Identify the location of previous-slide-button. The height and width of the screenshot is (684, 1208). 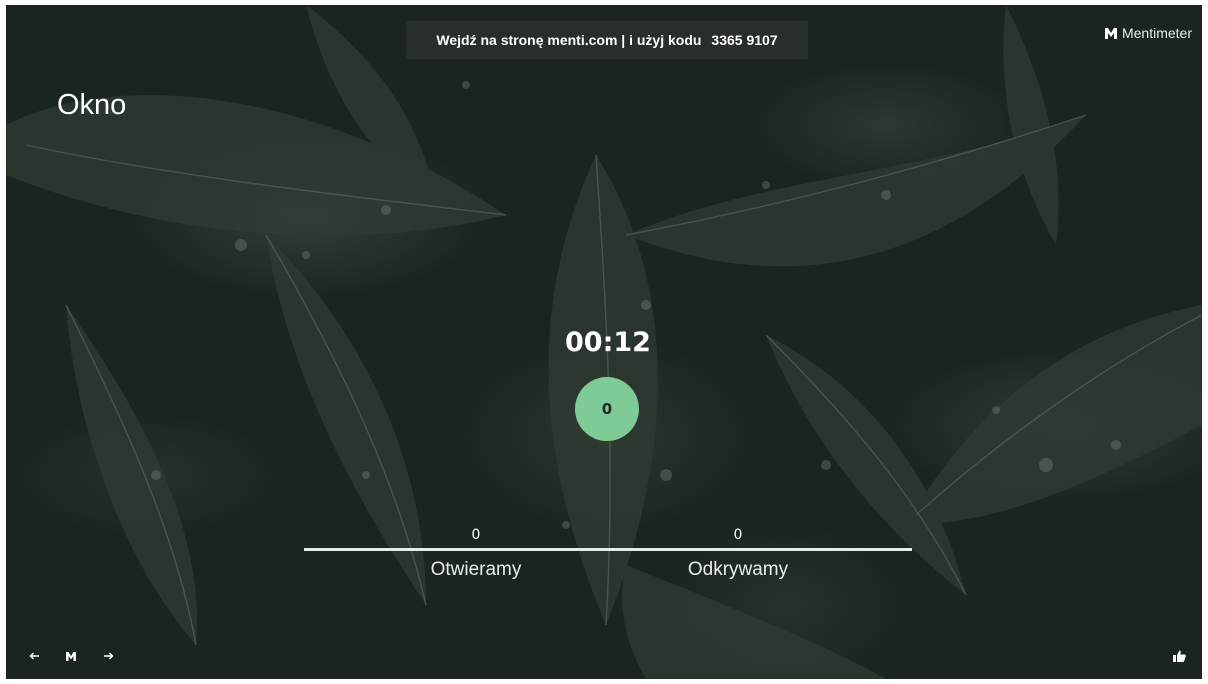
(34, 656).